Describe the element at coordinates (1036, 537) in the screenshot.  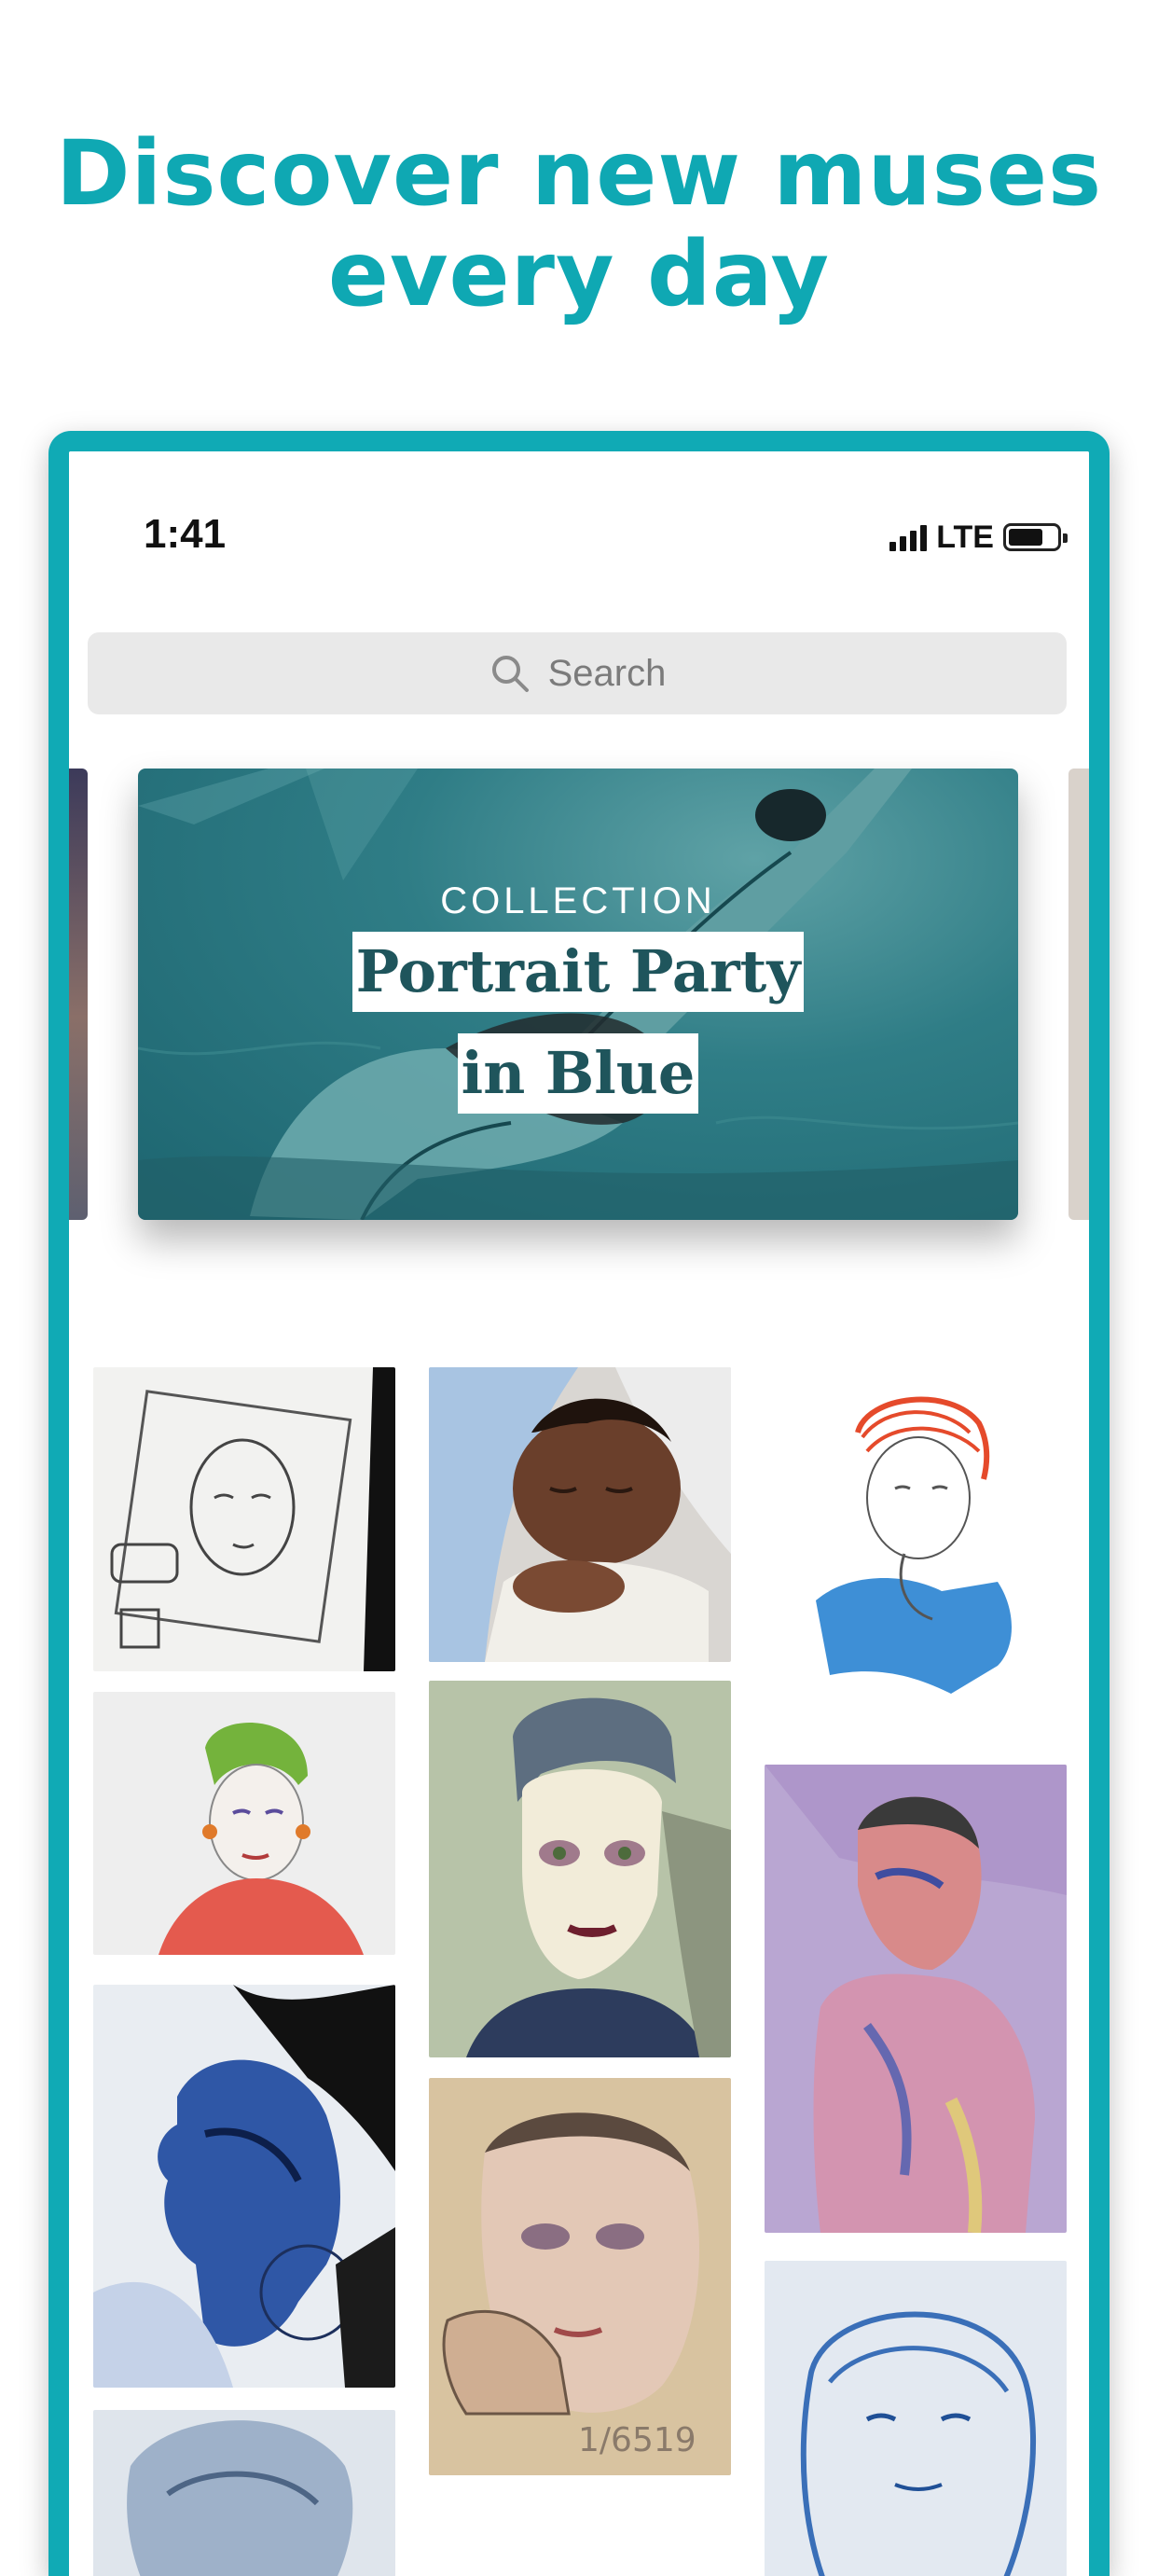
I see `battery-icon` at that location.